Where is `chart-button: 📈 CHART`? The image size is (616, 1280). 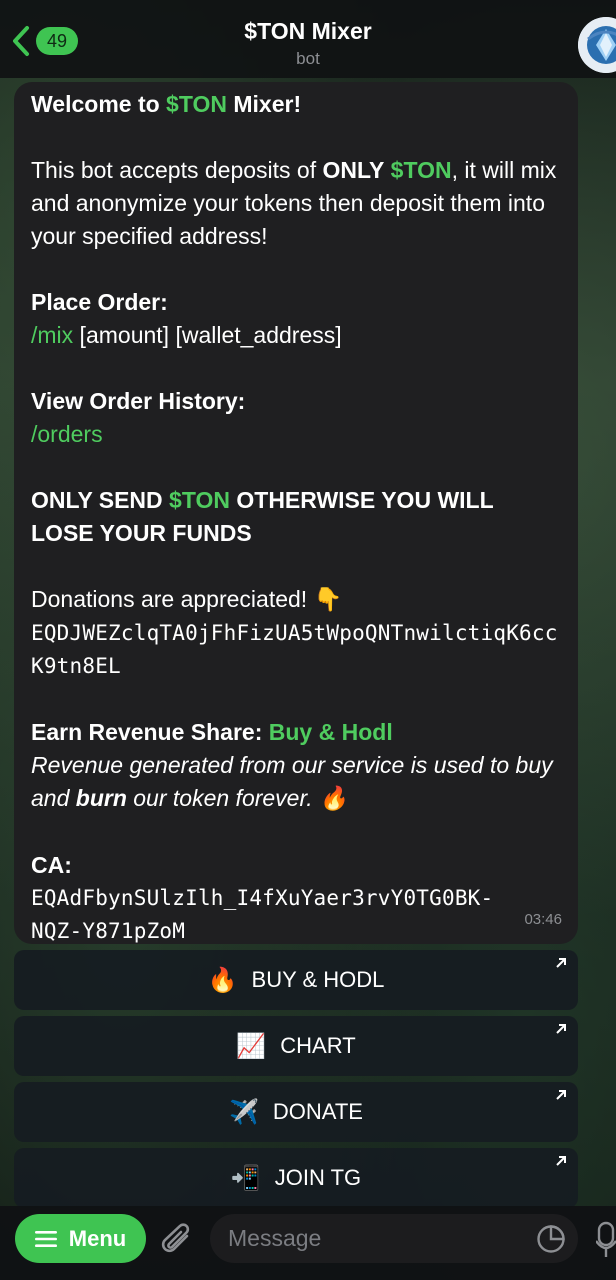 chart-button: 📈 CHART is located at coordinates (296, 1046).